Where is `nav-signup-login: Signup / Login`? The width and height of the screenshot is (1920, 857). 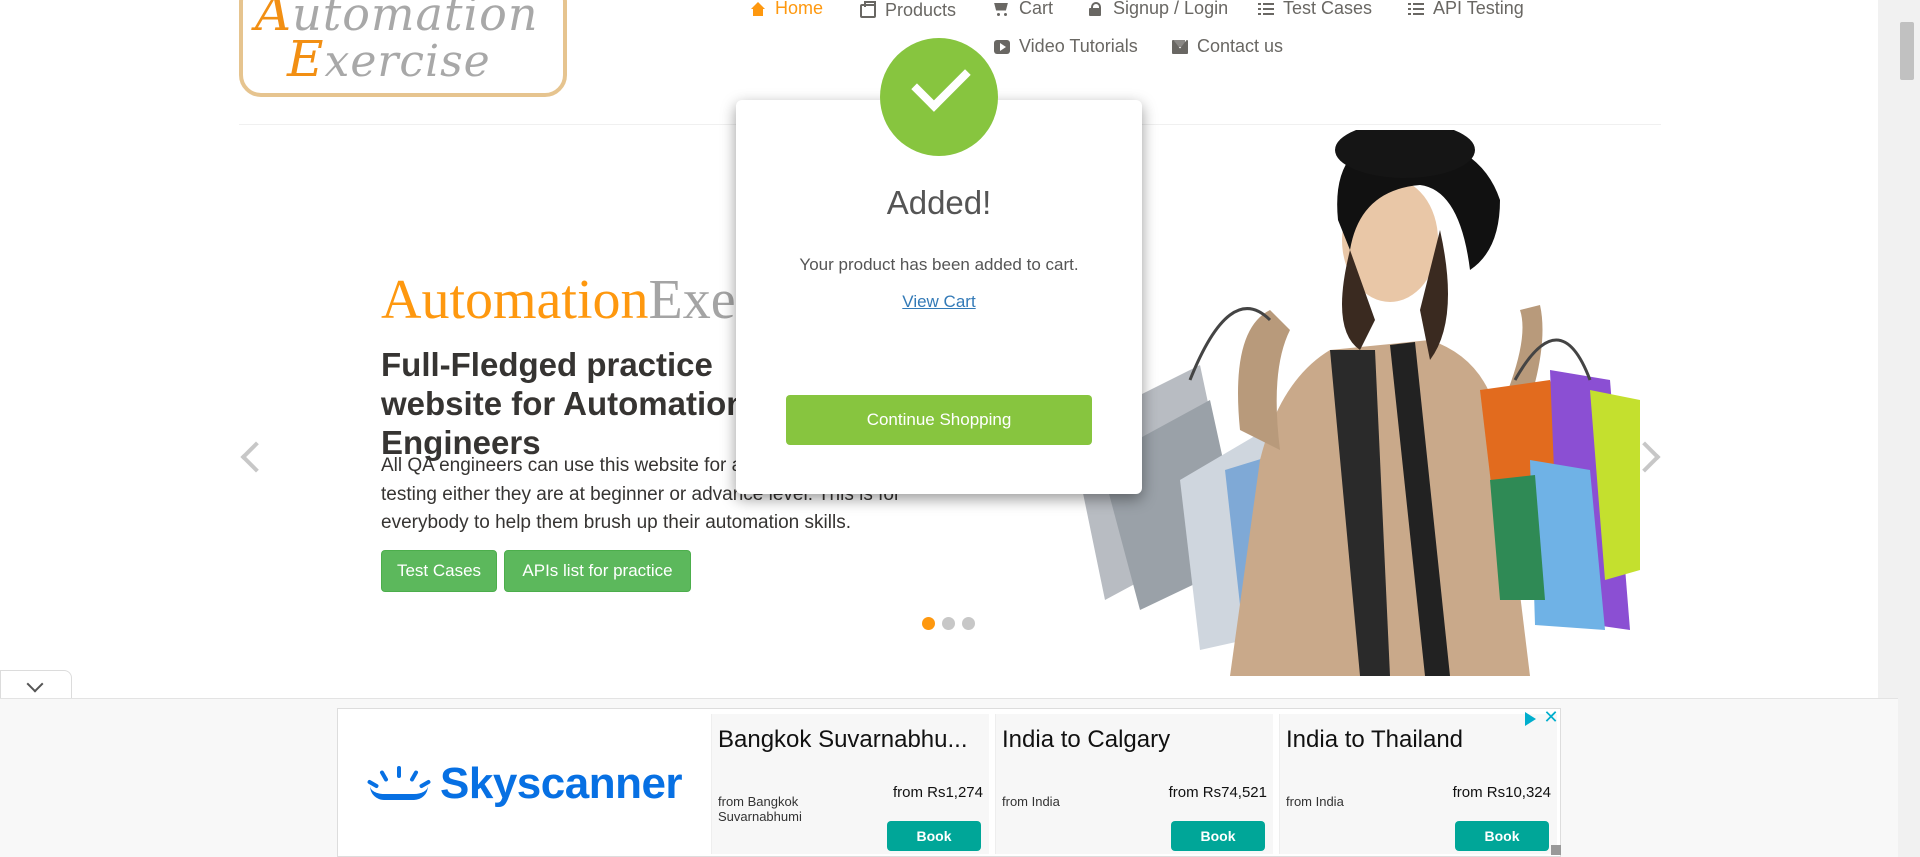
nav-signup-login: Signup / Login is located at coordinates (1158, 9).